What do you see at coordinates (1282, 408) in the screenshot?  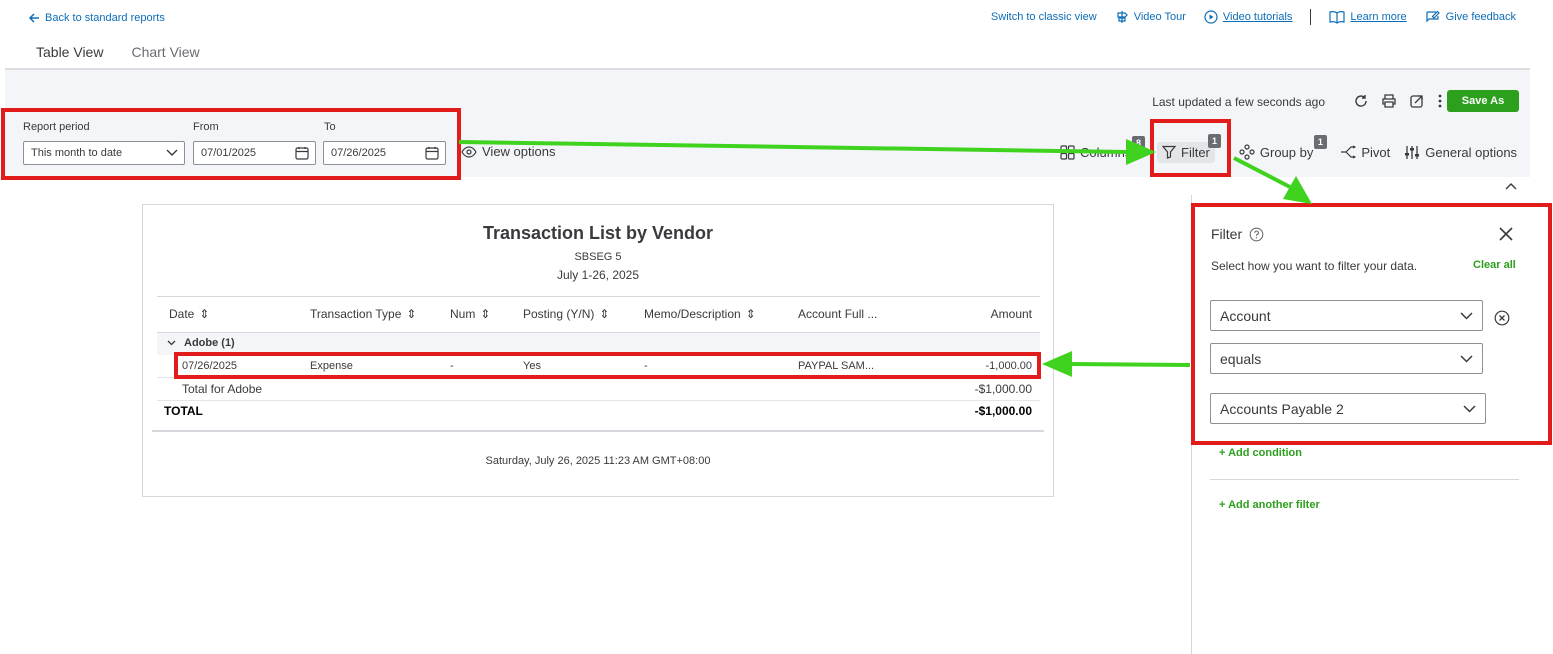 I see `filter-value: Accounts Payable 2` at bounding box center [1282, 408].